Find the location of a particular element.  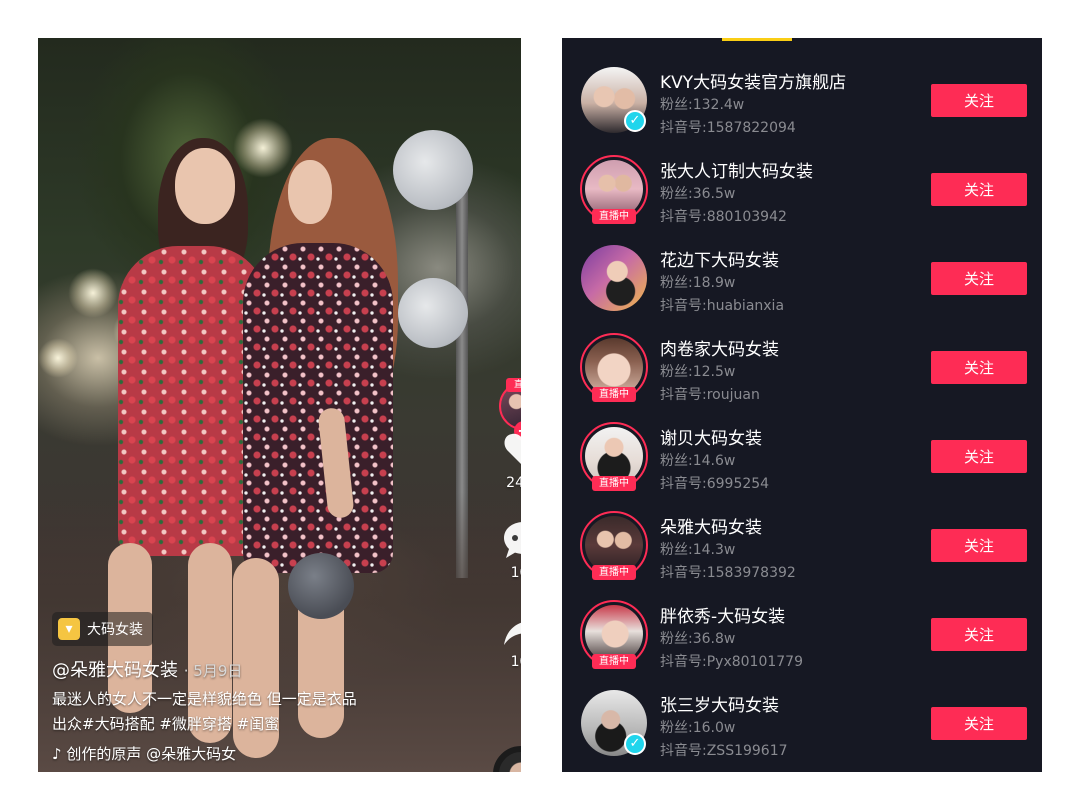

fan-count: 粉丝:14.6w is located at coordinates (698, 461).